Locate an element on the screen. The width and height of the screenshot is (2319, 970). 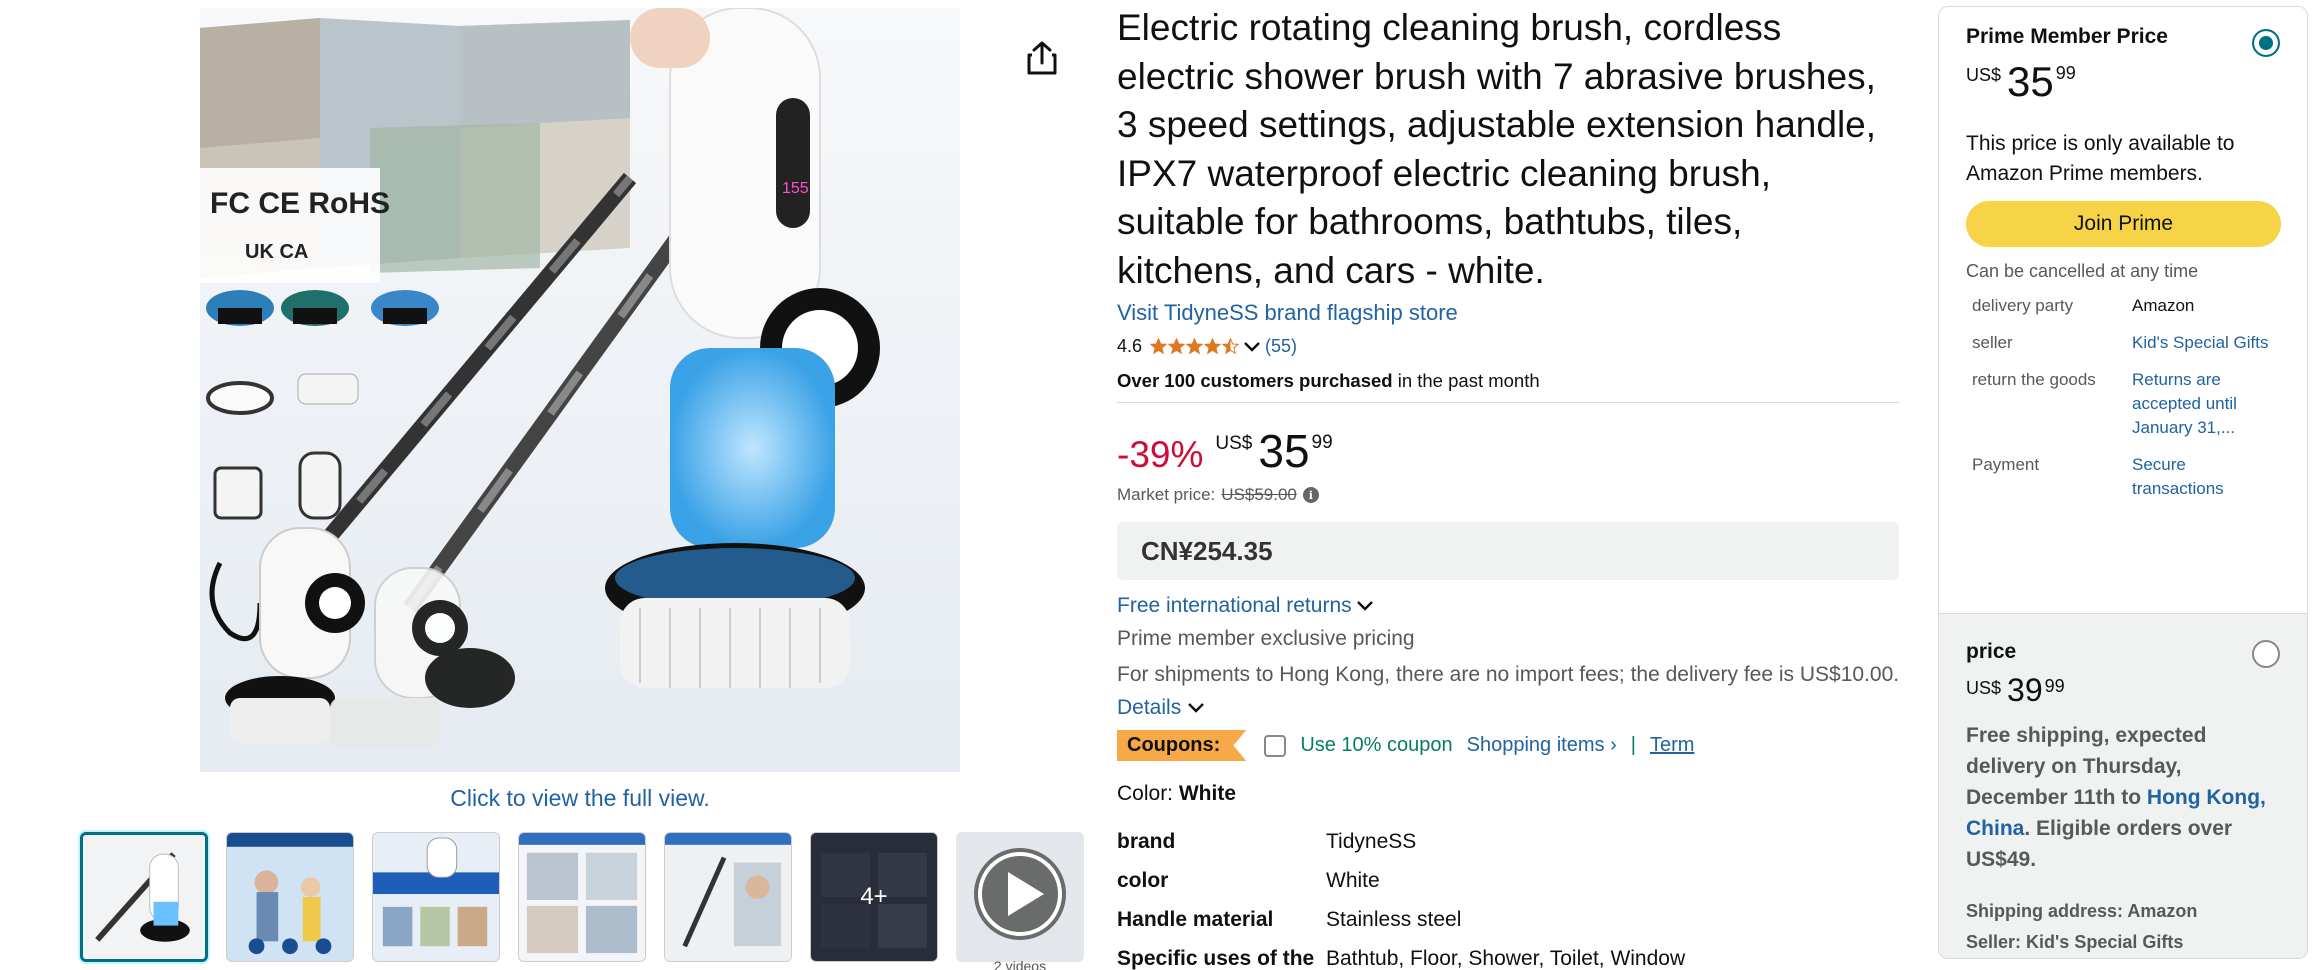
price-block: -39% US$ 35 99 is located at coordinates (1225, 452).